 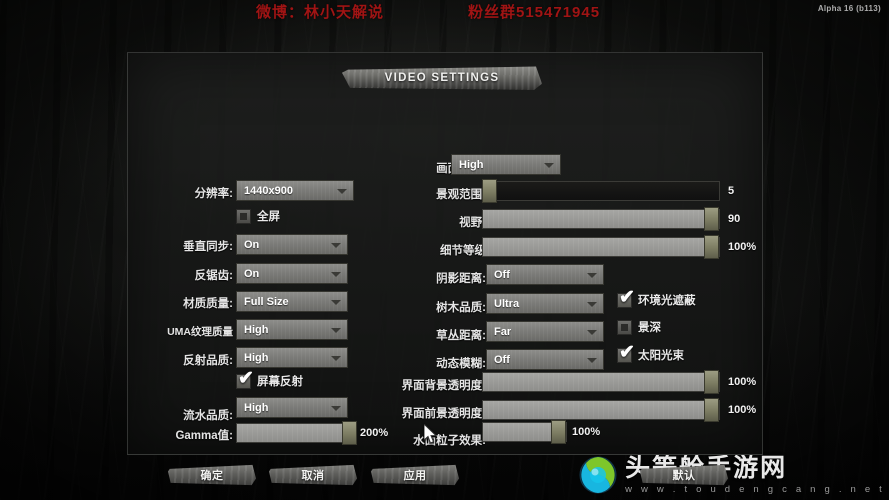 I want to click on dropdown-grass-distance-value: Far, so click(x=503, y=331).